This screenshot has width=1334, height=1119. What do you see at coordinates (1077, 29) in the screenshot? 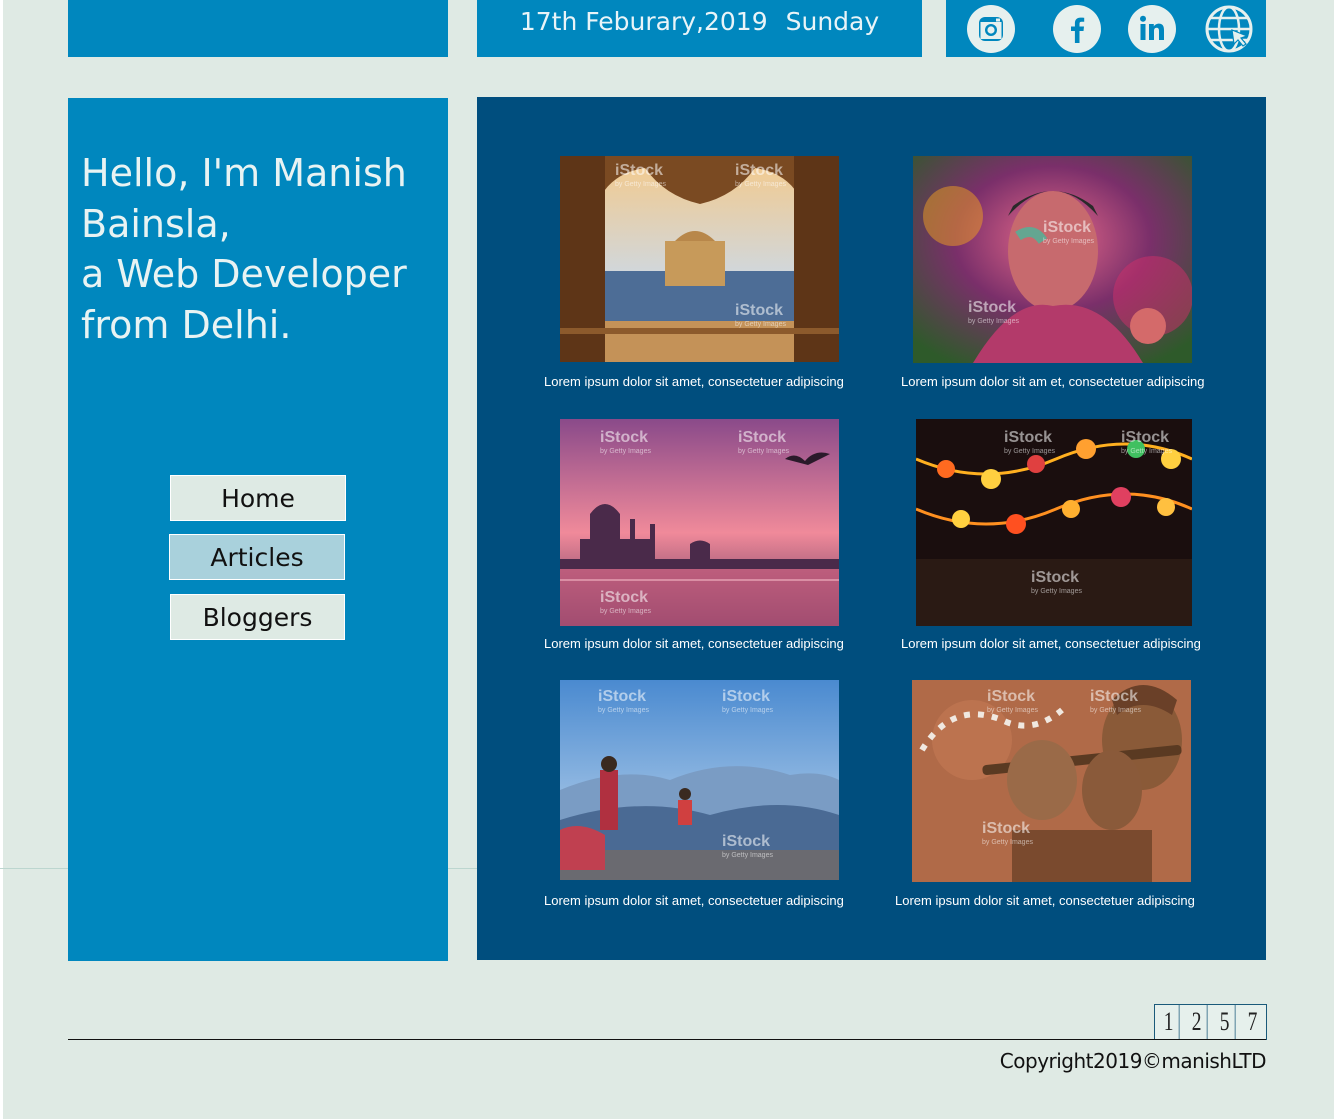
I see `facebook-icon` at bounding box center [1077, 29].